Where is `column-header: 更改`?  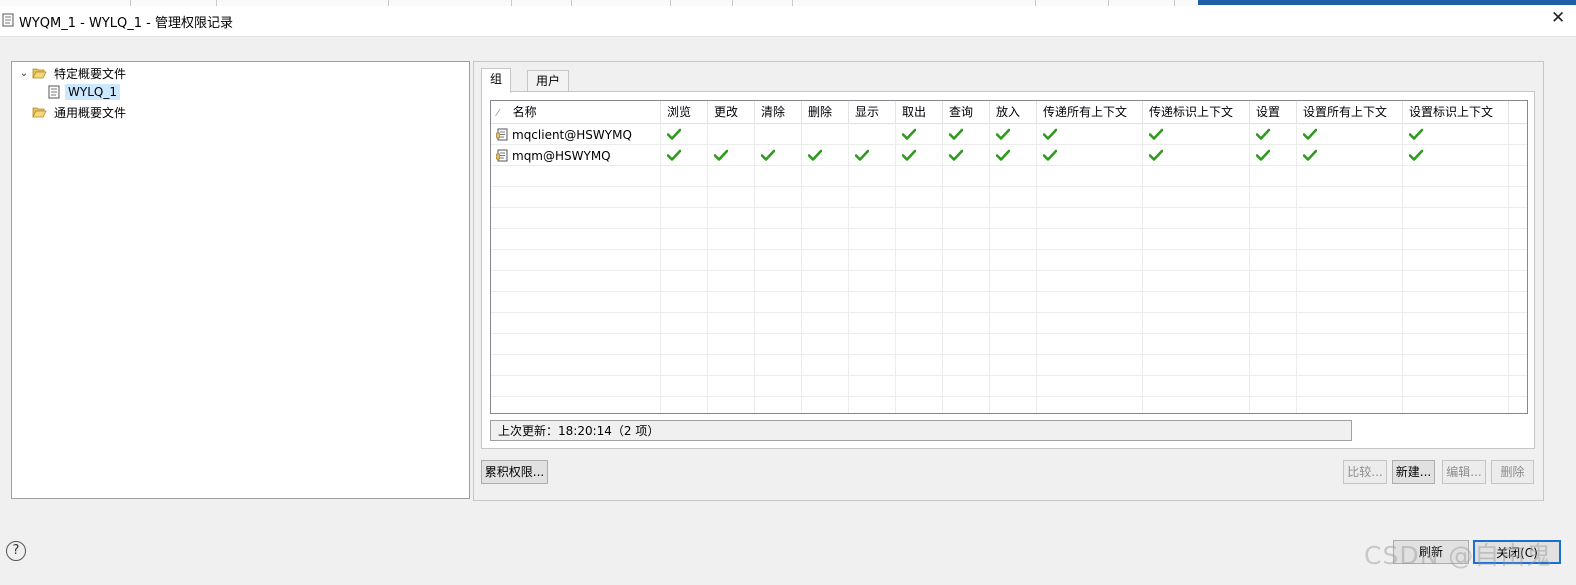
column-header: 更改 is located at coordinates (731, 112).